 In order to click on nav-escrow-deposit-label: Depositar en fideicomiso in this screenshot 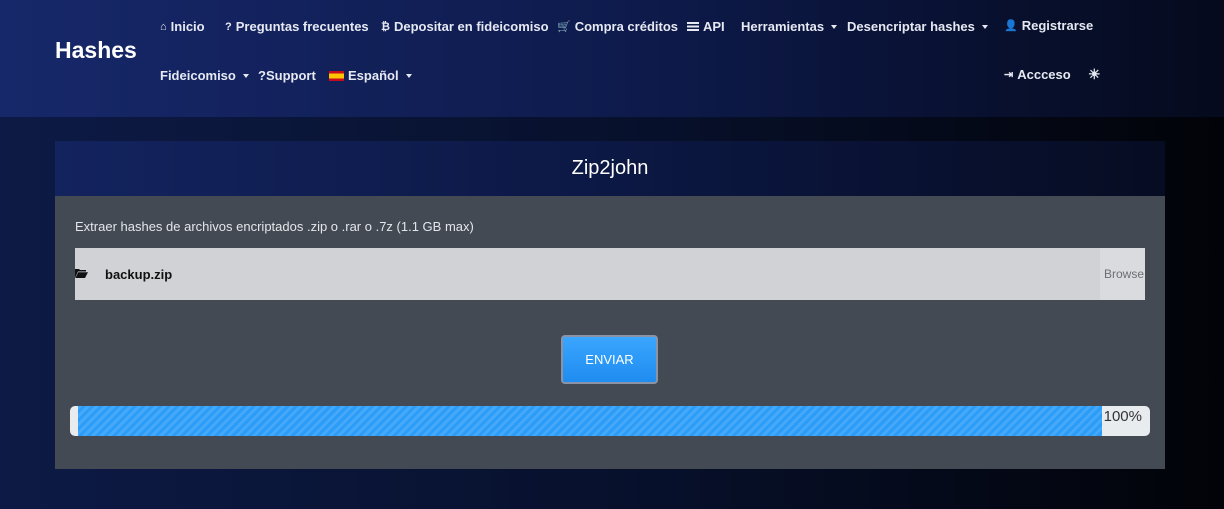, I will do `click(471, 26)`.